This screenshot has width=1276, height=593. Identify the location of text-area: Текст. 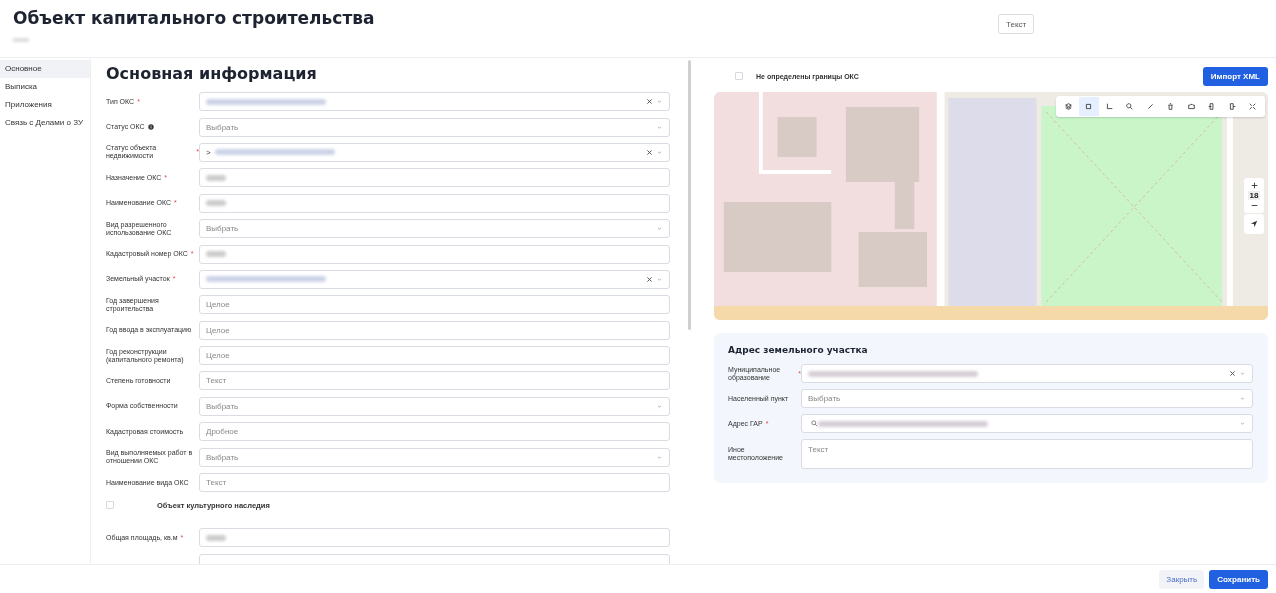
(1027, 454).